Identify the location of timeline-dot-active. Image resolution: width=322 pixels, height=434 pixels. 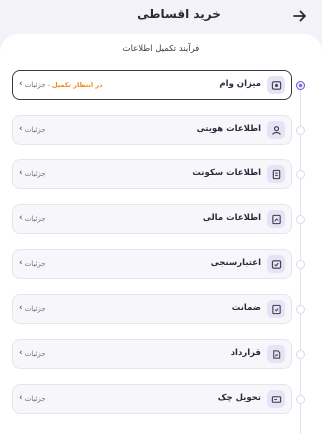
(300, 85).